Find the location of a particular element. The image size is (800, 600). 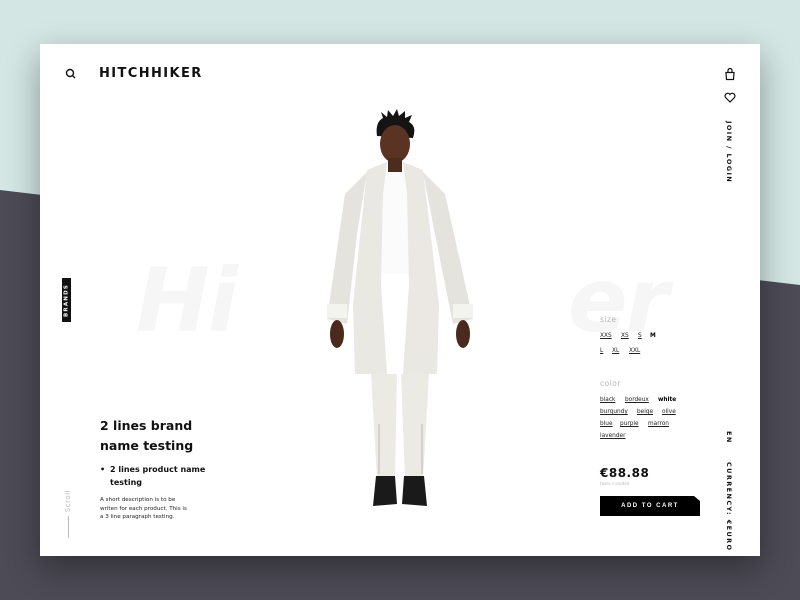

size-option-xl: XL is located at coordinates (615, 351).